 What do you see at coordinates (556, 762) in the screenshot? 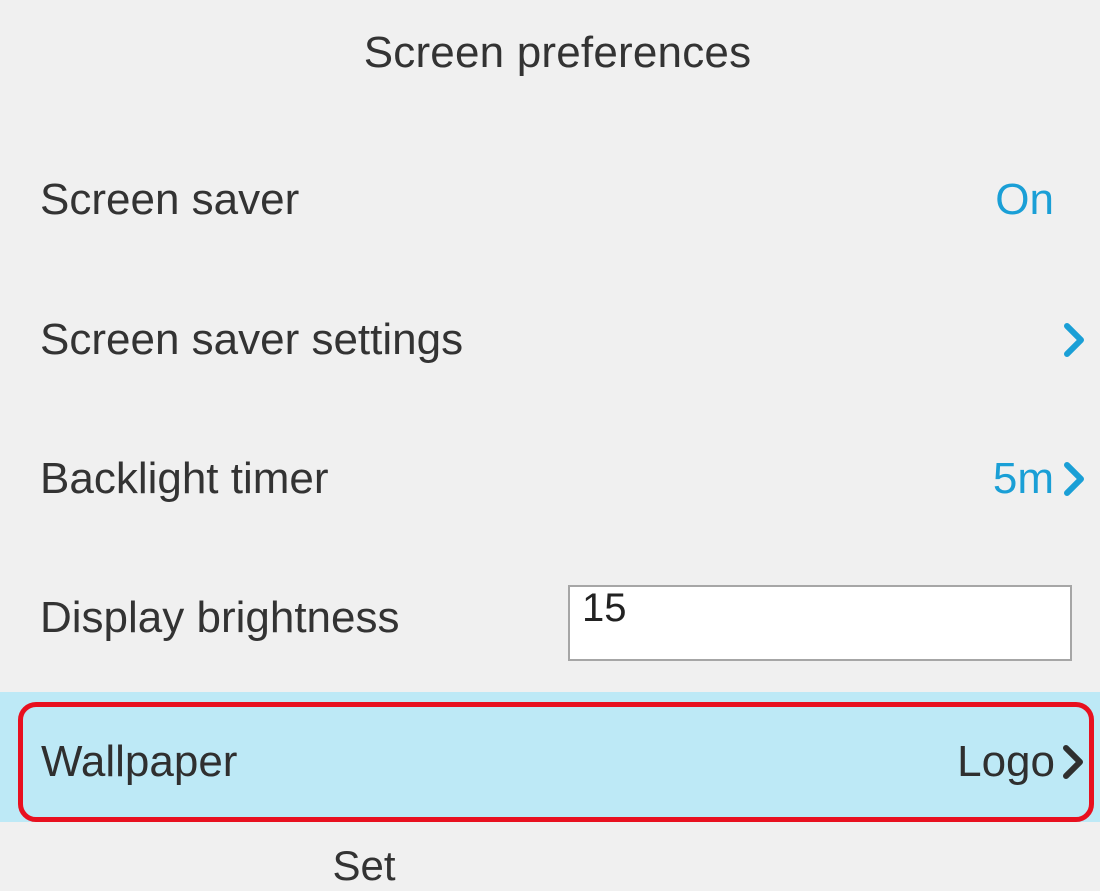
I see `menu-item-wallpaper: Wallpaper Logo` at bounding box center [556, 762].